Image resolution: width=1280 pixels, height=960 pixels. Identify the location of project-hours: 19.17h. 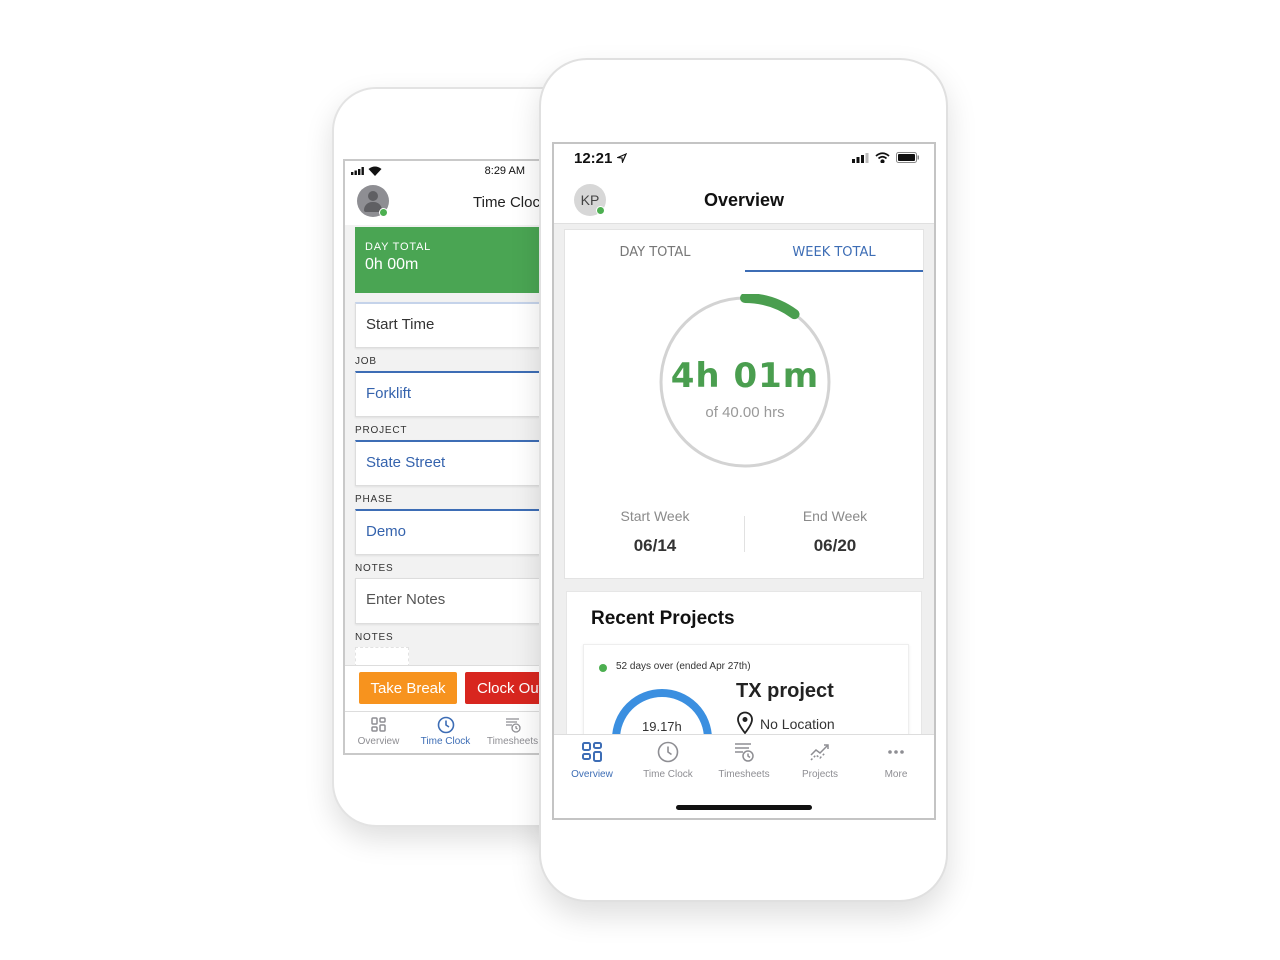
(662, 726).